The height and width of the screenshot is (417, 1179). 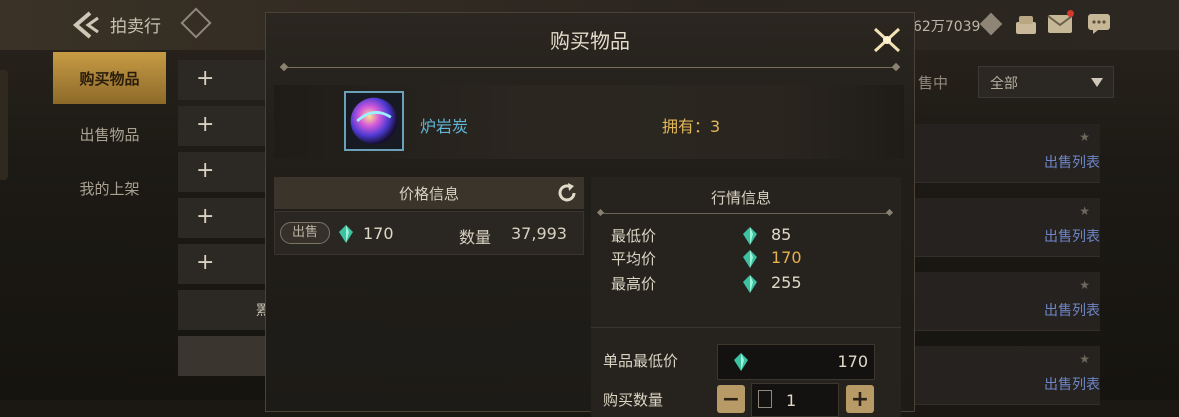 What do you see at coordinates (109, 78) in the screenshot?
I see `side-tab-buy: 购买物品` at bounding box center [109, 78].